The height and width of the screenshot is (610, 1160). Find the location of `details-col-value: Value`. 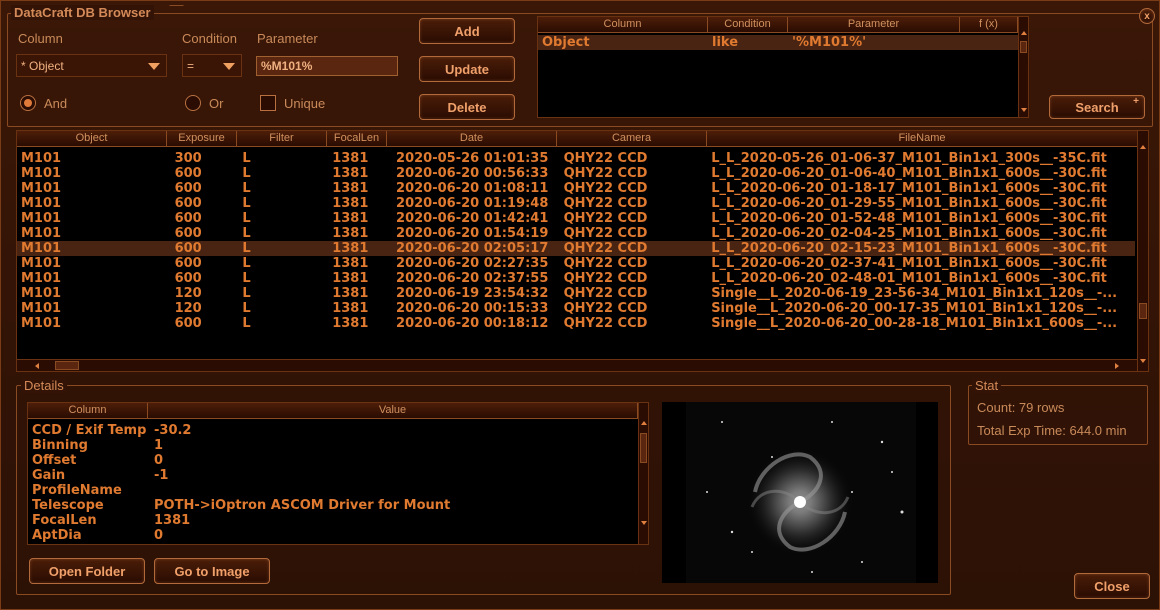

details-col-value: Value is located at coordinates (393, 411).